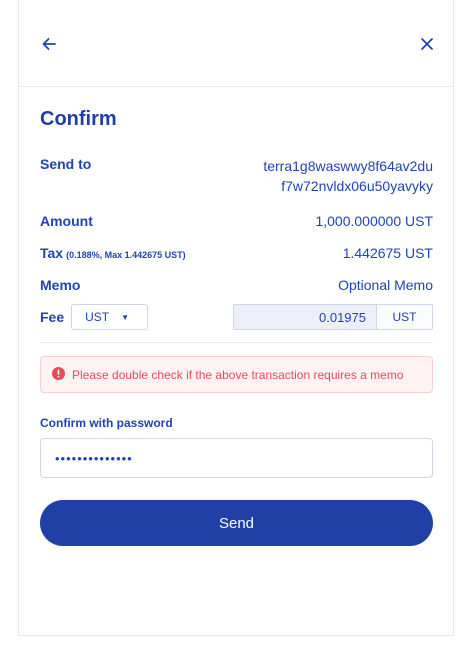 This screenshot has width=472, height=647. Describe the element at coordinates (348, 166) in the screenshot. I see `address-line-1: terra1g8waswwy8f64av2du` at that location.